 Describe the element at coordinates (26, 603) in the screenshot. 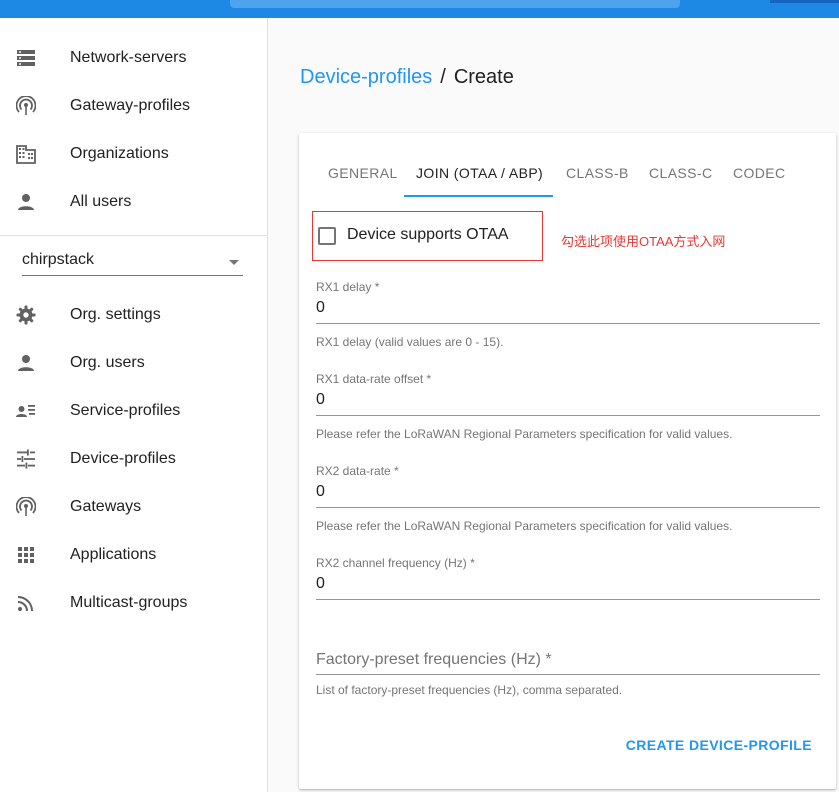

I see `rss-icon` at that location.